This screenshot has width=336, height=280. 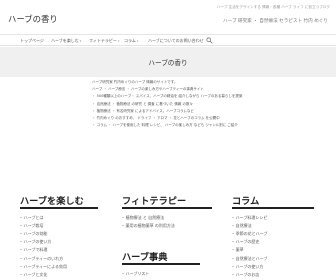 What do you see at coordinates (35, 250) in the screenshot?
I see `list-item-label: ハーブで料理` at bounding box center [35, 250].